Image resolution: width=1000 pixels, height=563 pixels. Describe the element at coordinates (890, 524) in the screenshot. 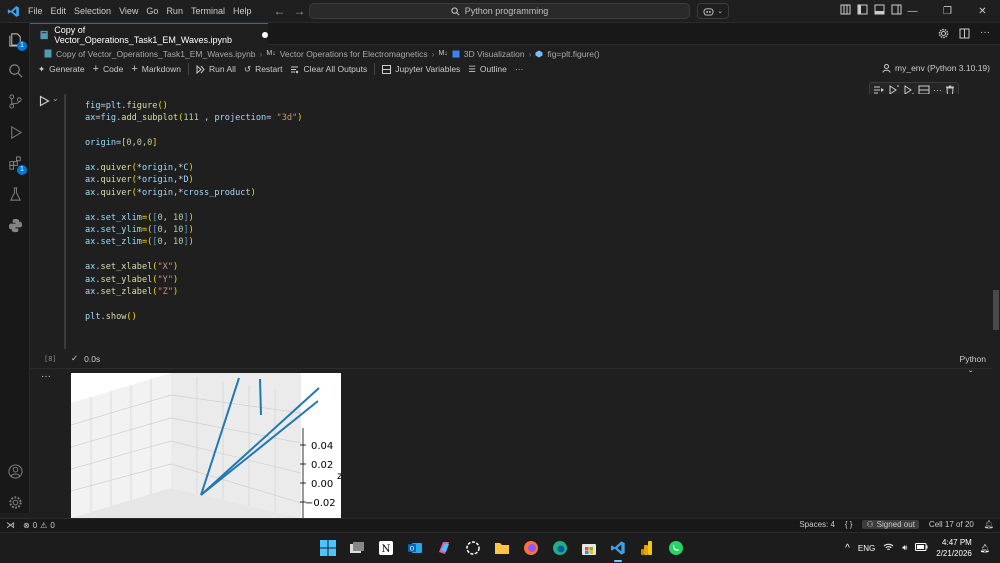

I see `signed-out-status: ⚇ Signed out` at that location.